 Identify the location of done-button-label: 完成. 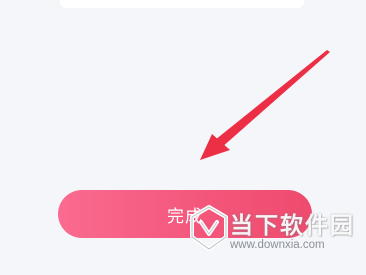
(185, 216).